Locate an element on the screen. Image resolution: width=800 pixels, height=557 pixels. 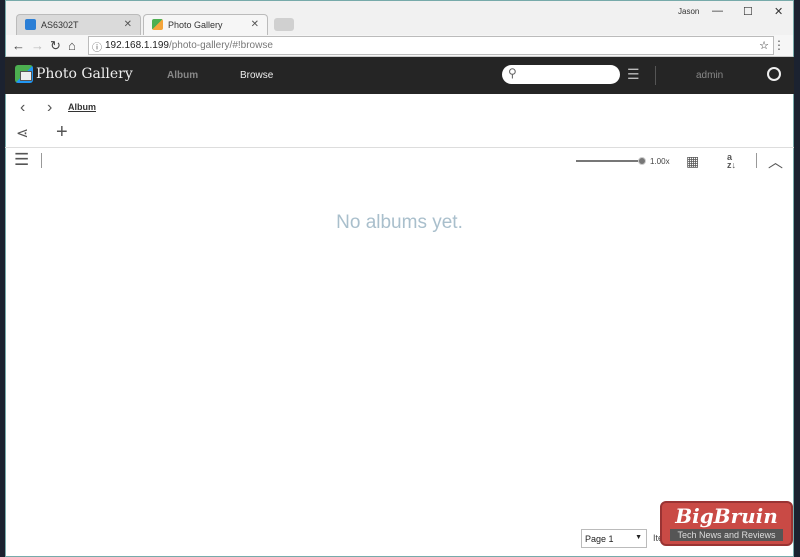
zoom-slider is located at coordinates (609, 161).